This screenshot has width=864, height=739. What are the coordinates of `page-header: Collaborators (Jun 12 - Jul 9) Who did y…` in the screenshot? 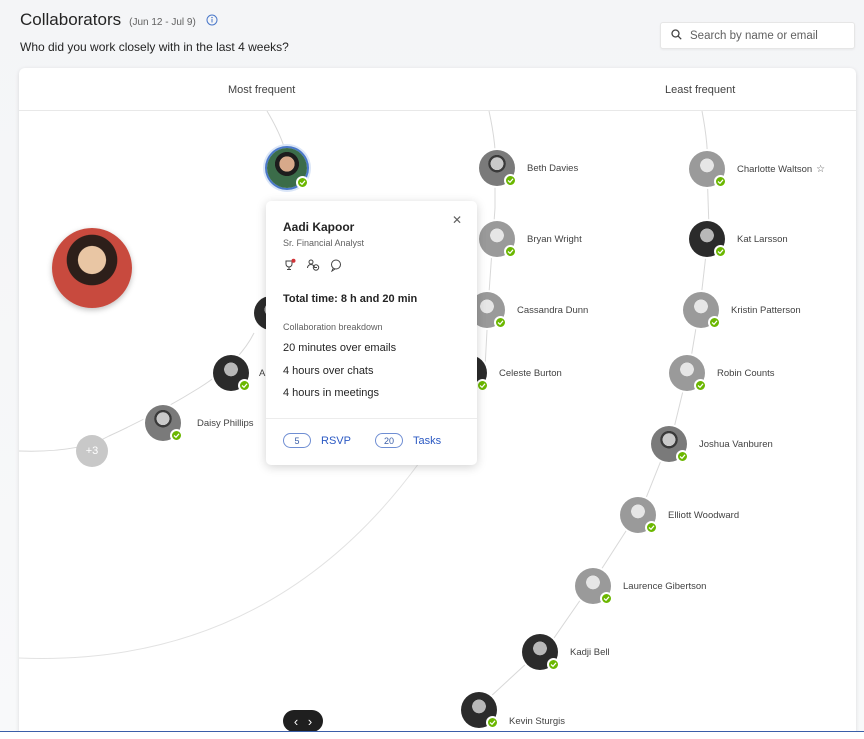 It's located at (154, 32).